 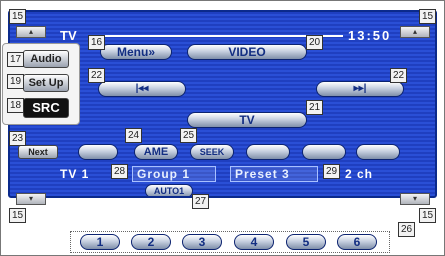 I want to click on scroll-down-left-icon: ▾, so click(x=31, y=199).